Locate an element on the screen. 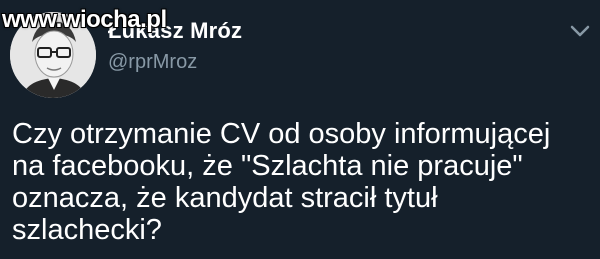  chevron-down-icon is located at coordinates (580, 31).